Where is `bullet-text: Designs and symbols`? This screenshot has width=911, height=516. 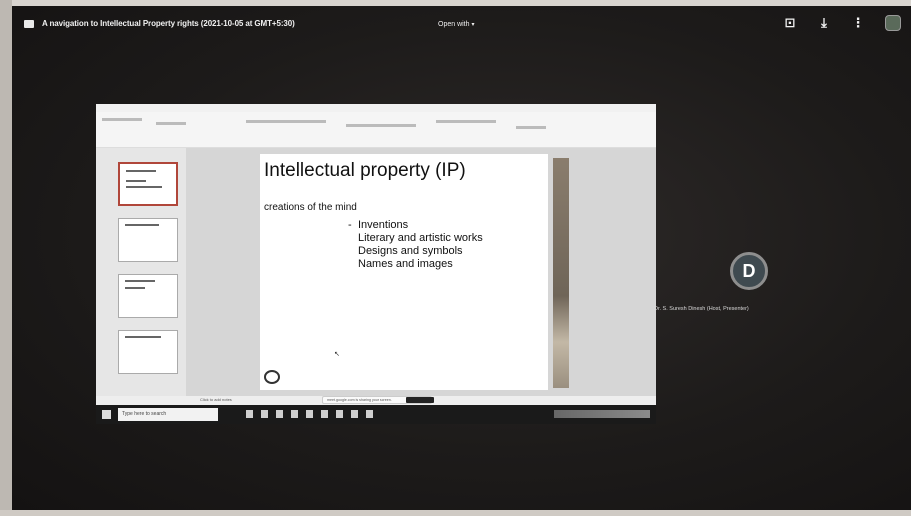
bullet-text: Designs and symbols is located at coordinates (410, 251).